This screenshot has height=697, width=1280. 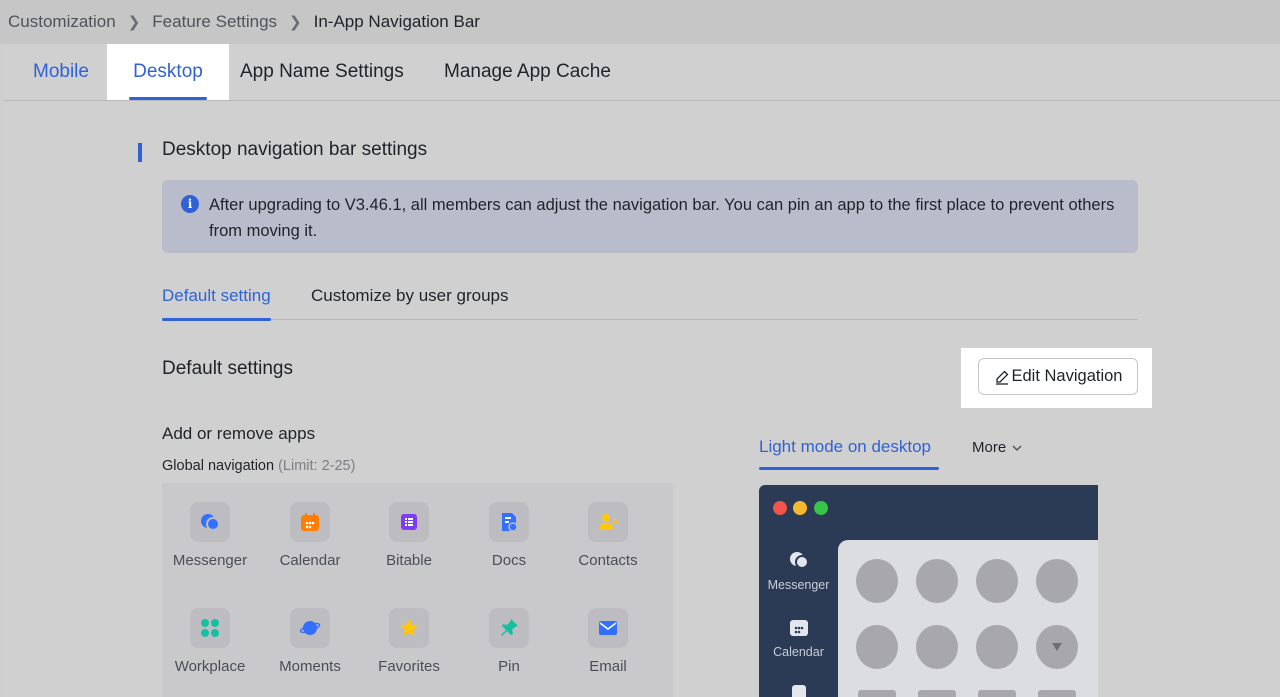 I want to click on app-label: Workplace, so click(x=210, y=666).